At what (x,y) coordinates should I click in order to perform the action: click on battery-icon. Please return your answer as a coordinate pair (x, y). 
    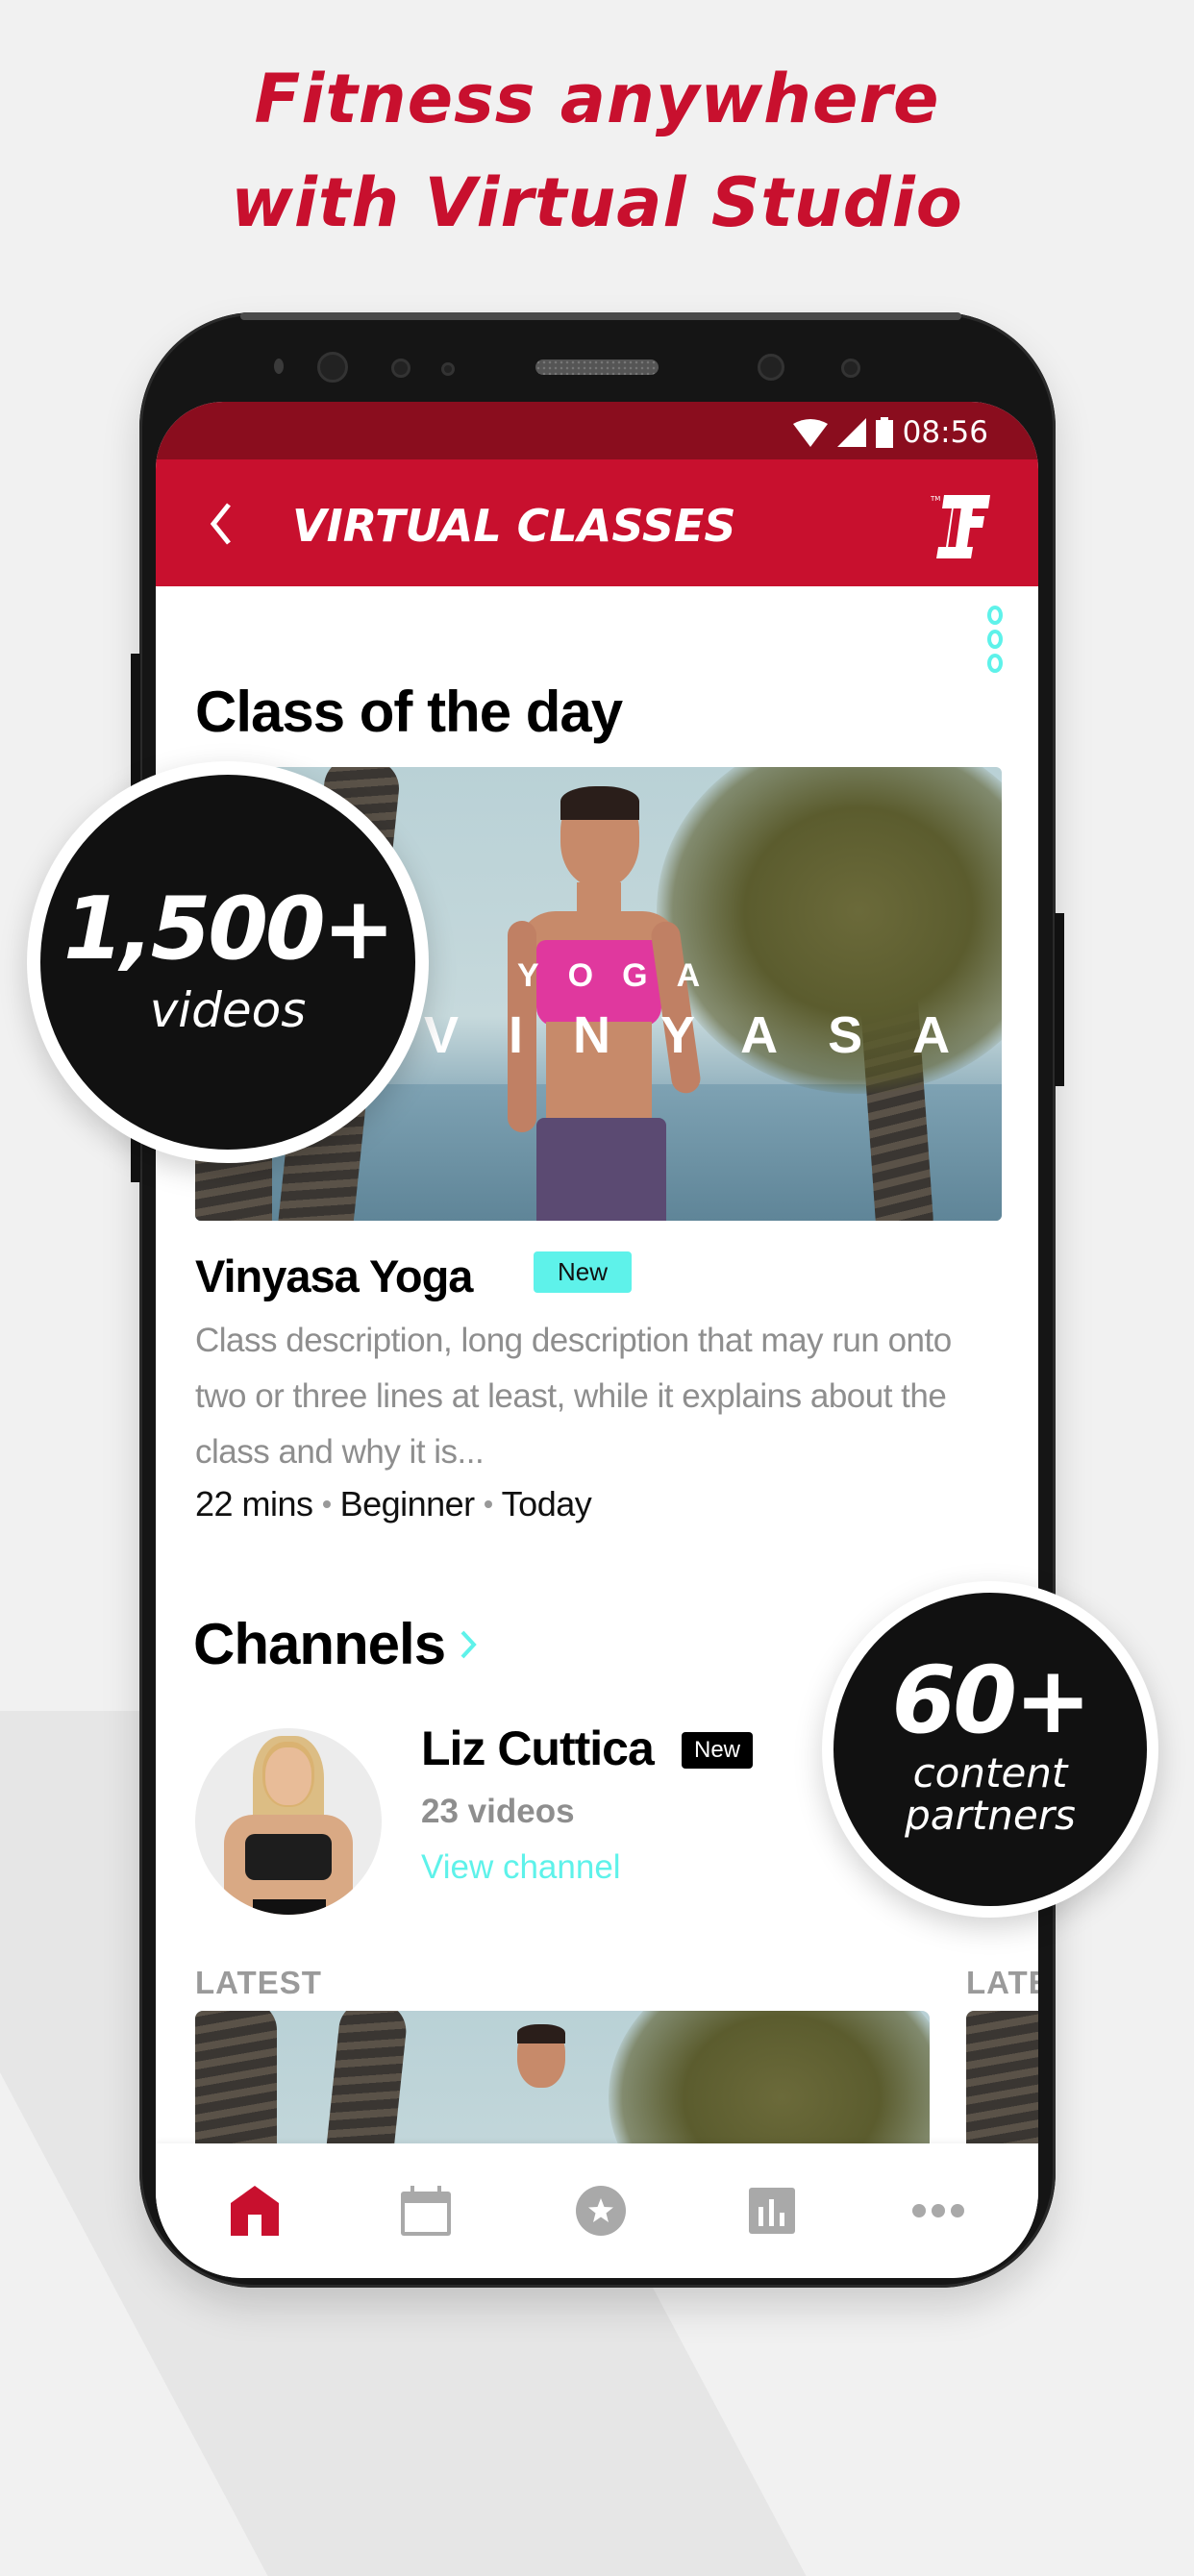
    Looking at the image, I should click on (884, 433).